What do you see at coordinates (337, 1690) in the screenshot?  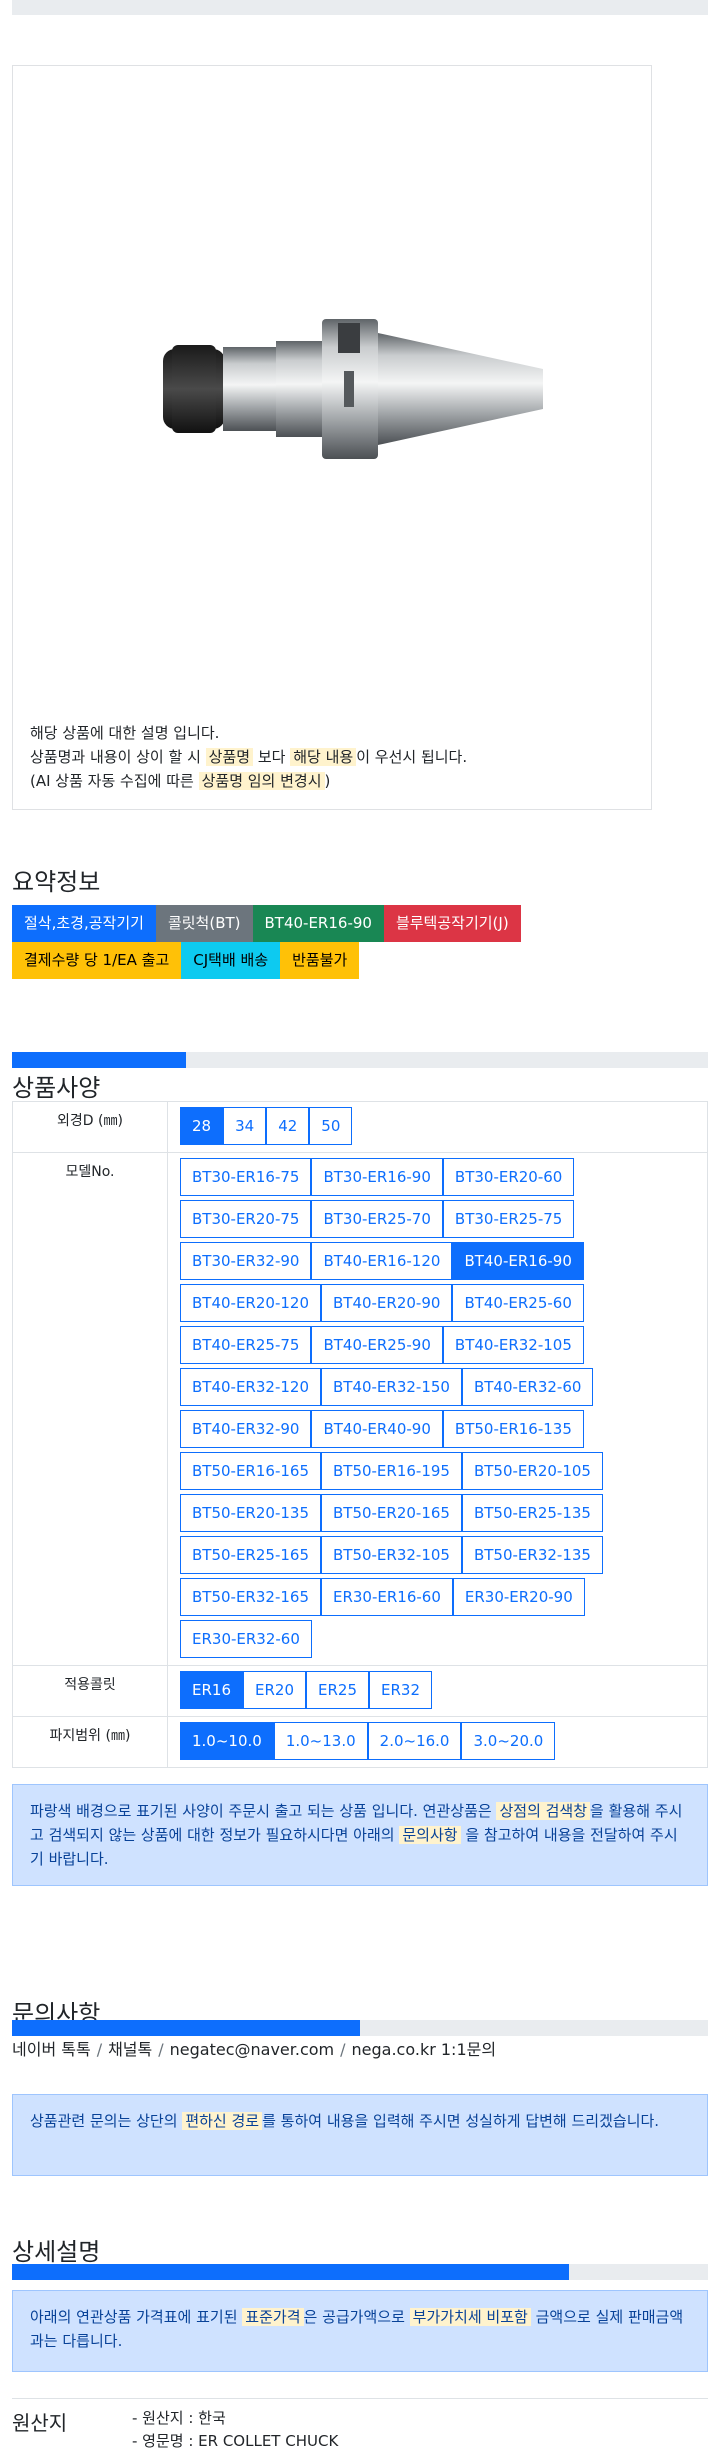 I see `spec-option-button: ER25` at bounding box center [337, 1690].